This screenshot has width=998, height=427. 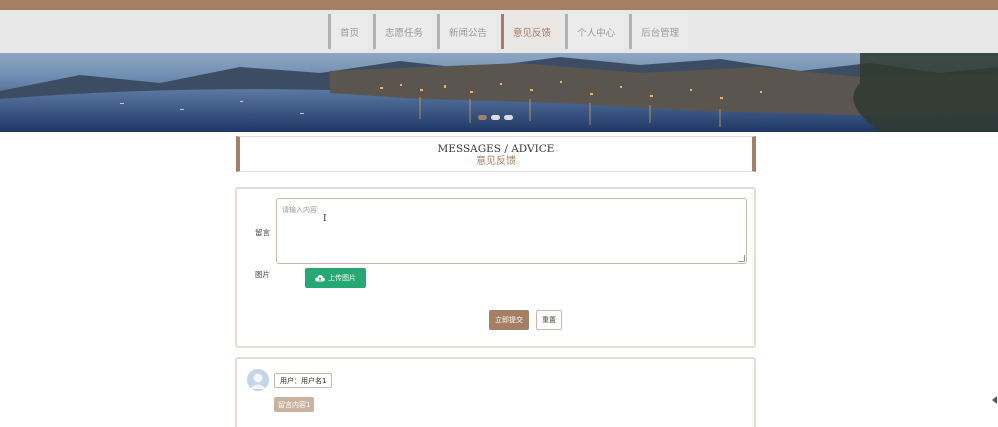 What do you see at coordinates (595, 31) in the screenshot?
I see `nav-item-personal-center: 个人中心` at bounding box center [595, 31].